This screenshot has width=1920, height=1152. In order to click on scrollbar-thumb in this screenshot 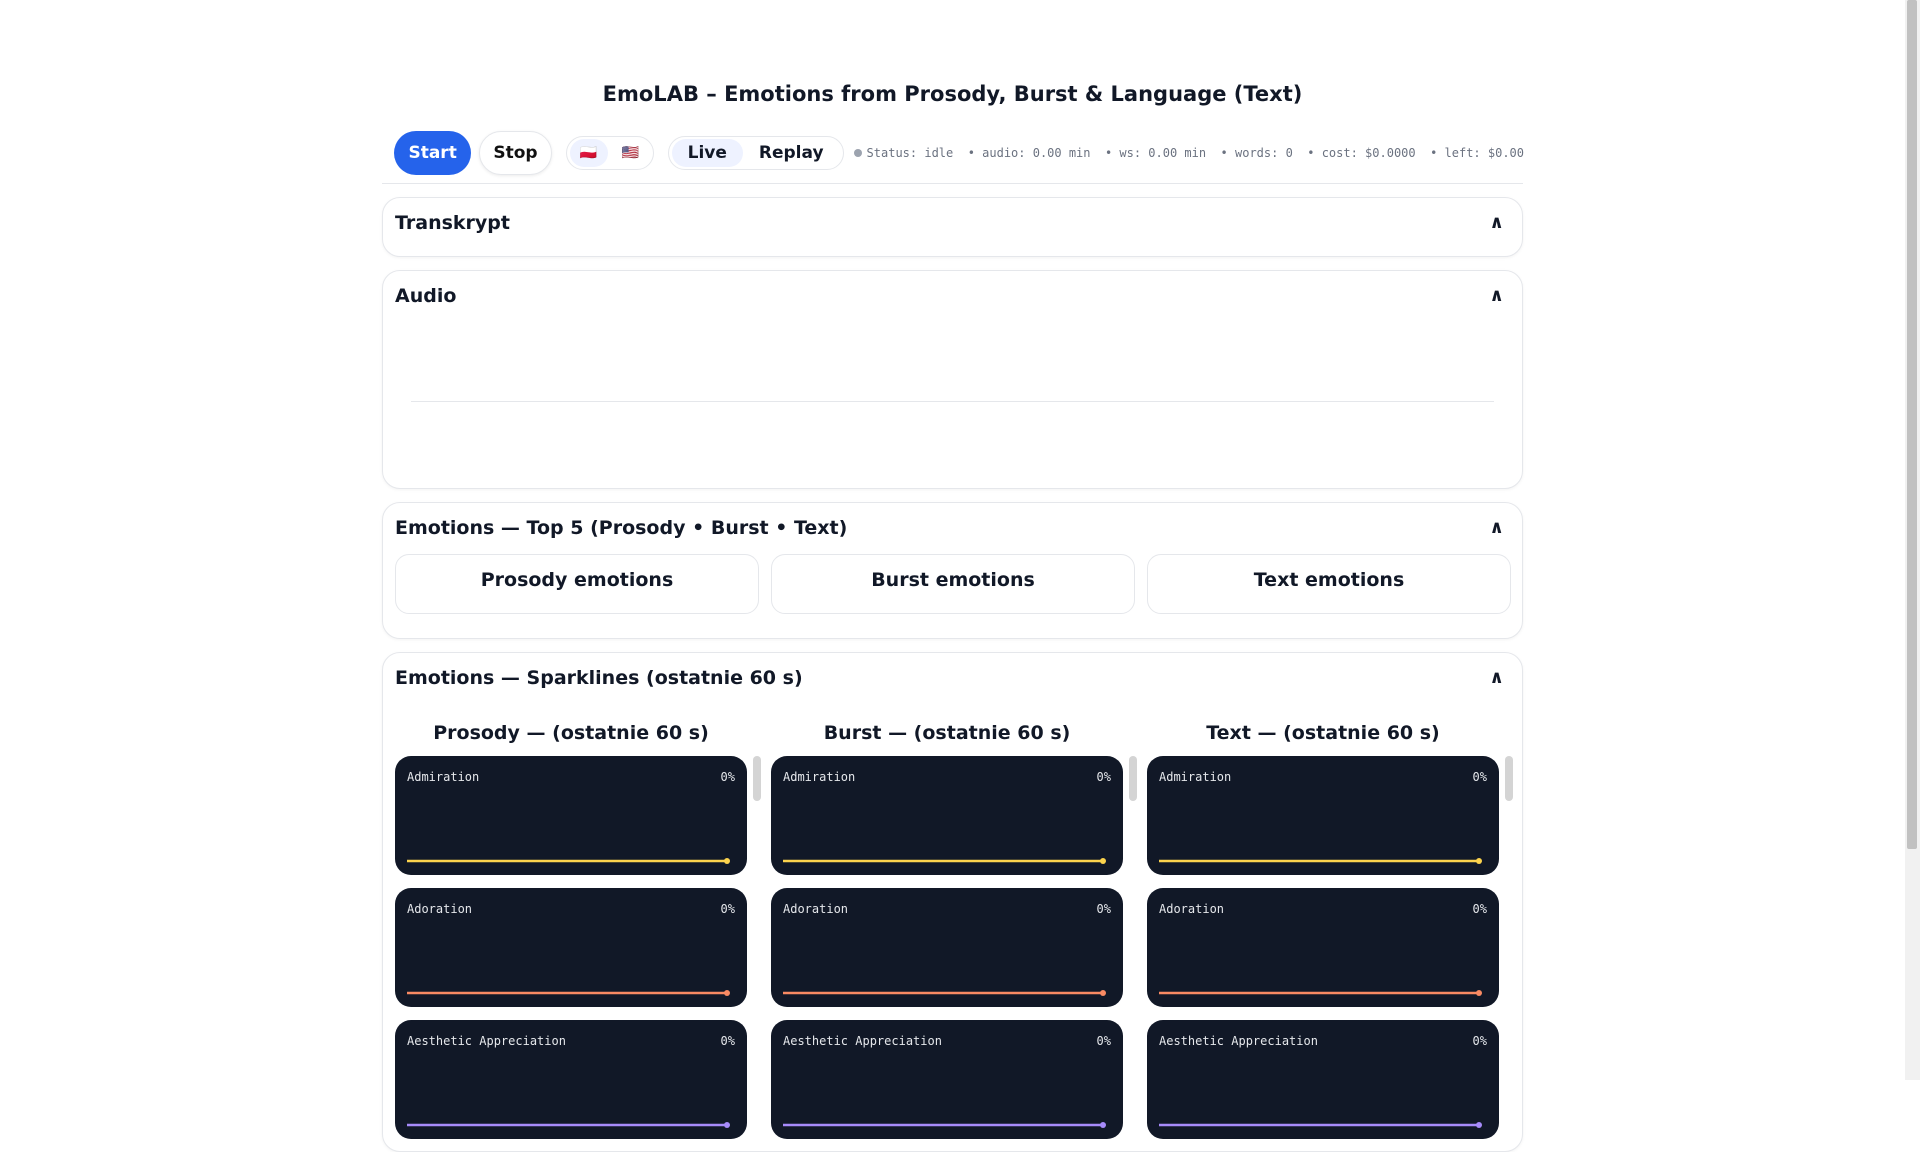, I will do `click(1912, 424)`.